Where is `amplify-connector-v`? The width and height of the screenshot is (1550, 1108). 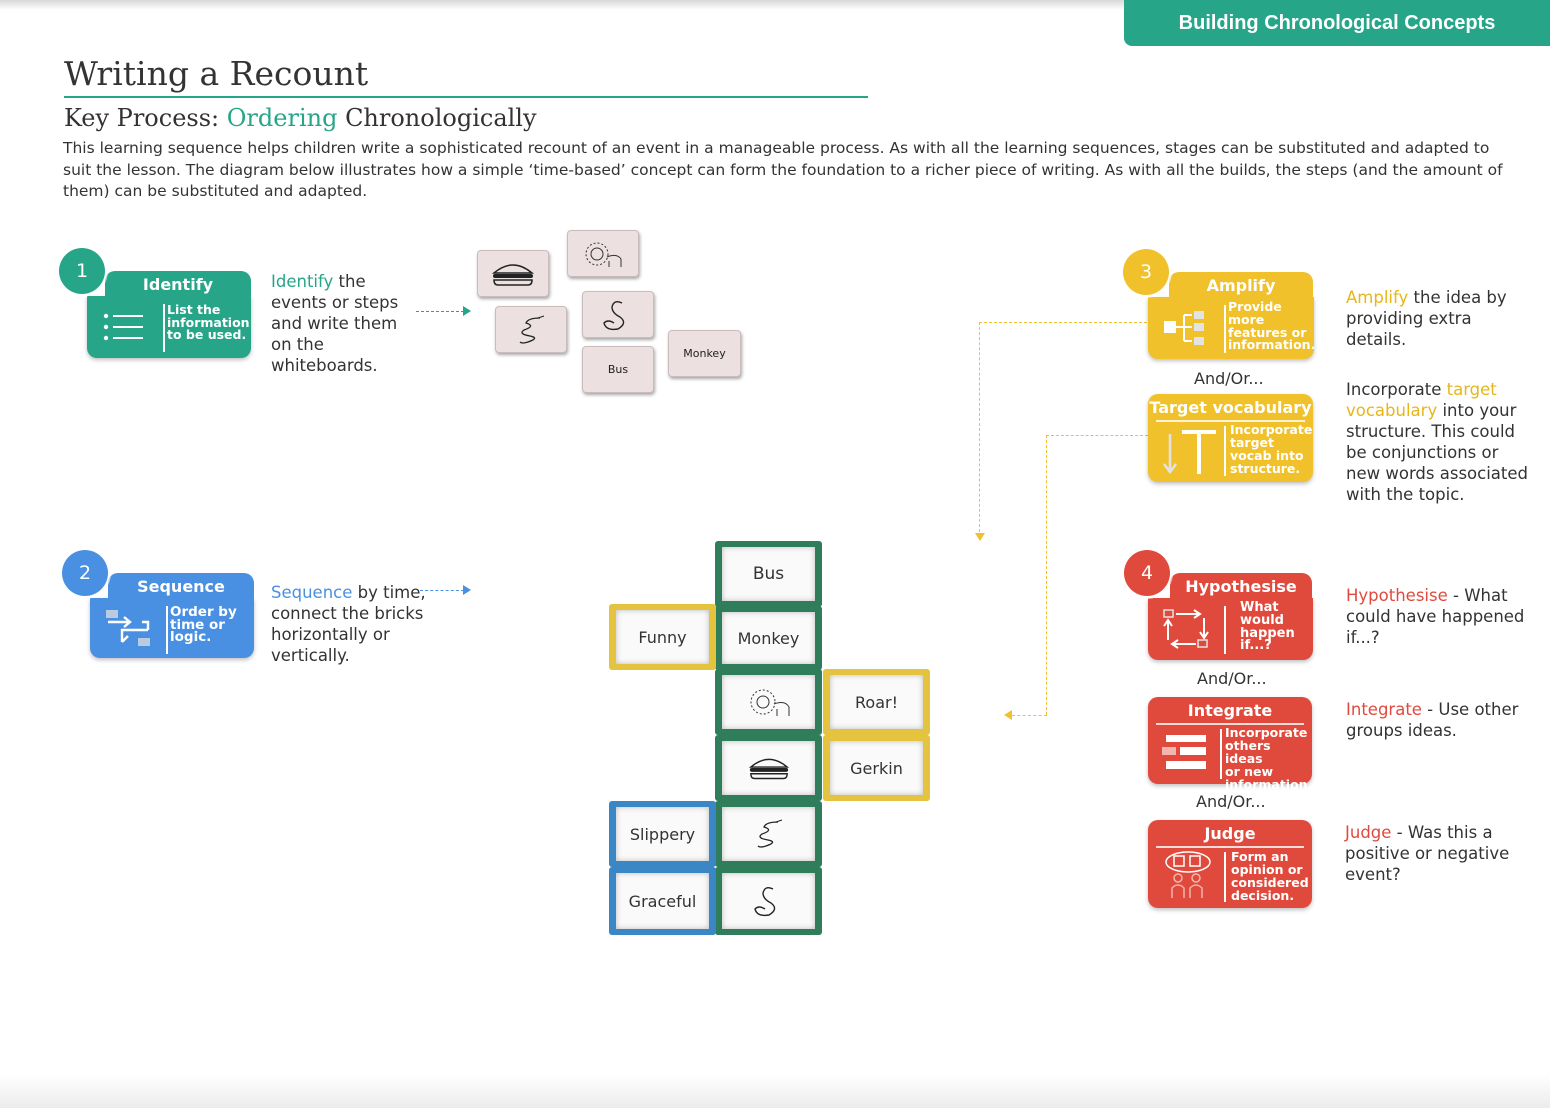
amplify-connector-v is located at coordinates (979, 427).